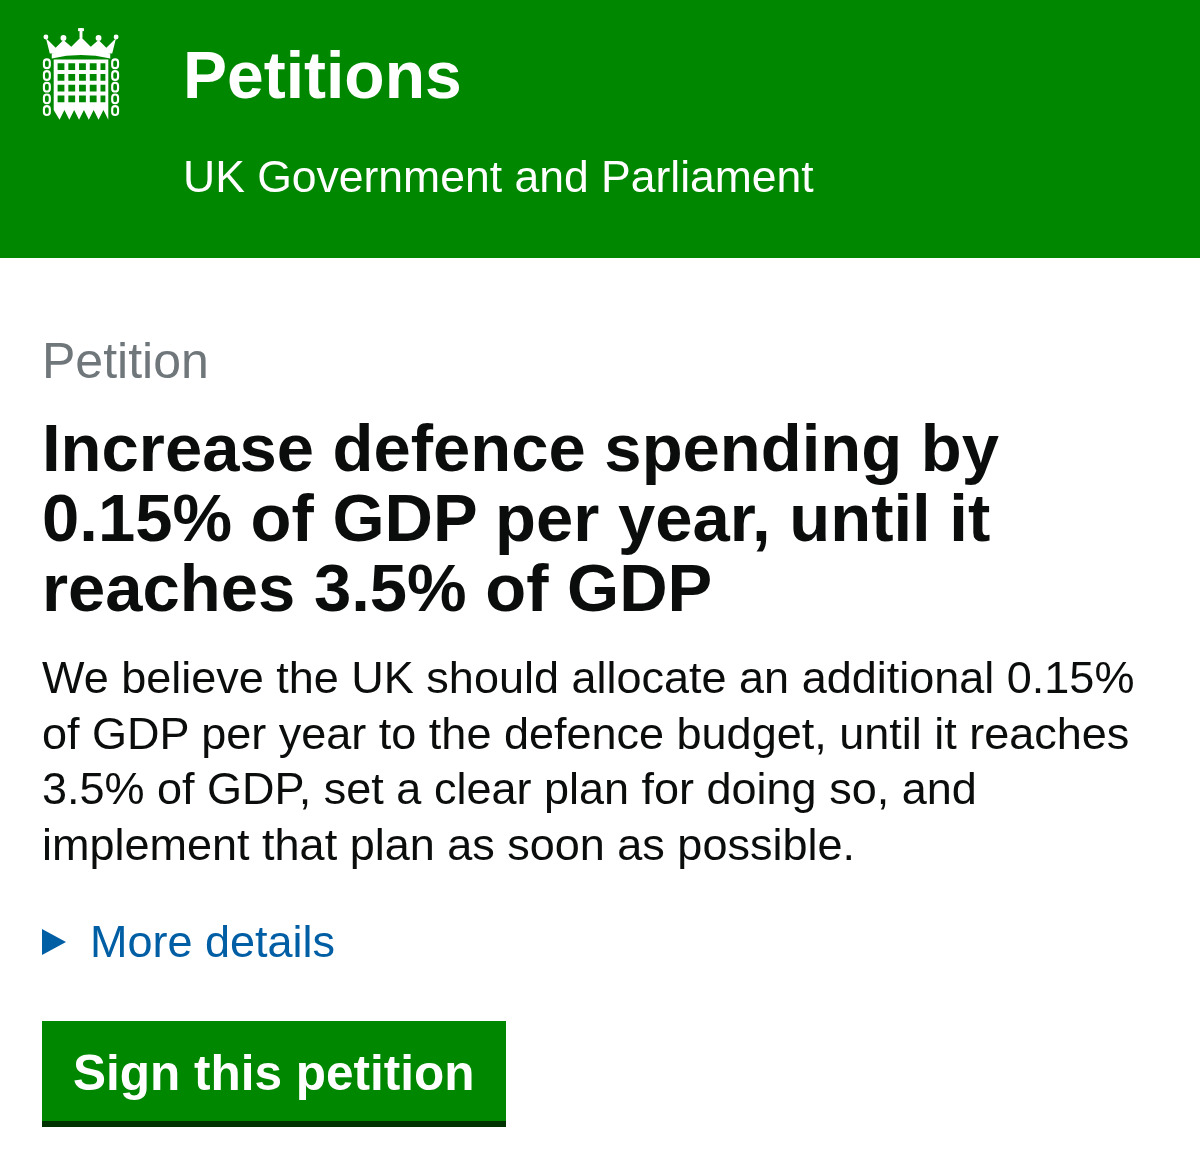 This screenshot has width=1200, height=1172. I want to click on petition-title: Increase defence spending by 0.15% of GDP per year, until it reaches 3.5% of GDP, so click(521, 518).